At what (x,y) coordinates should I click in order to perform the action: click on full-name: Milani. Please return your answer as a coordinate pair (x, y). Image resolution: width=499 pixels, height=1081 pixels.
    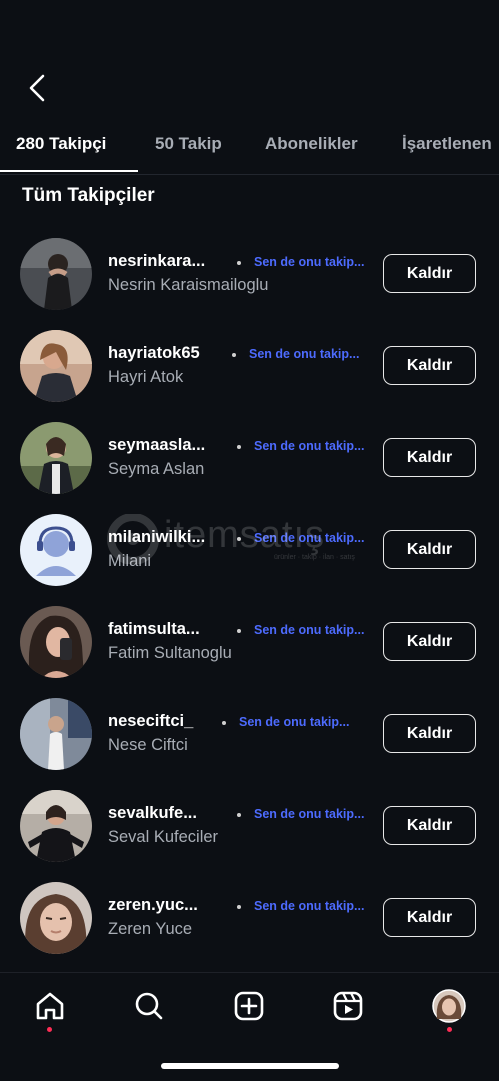
    Looking at the image, I should click on (130, 561).